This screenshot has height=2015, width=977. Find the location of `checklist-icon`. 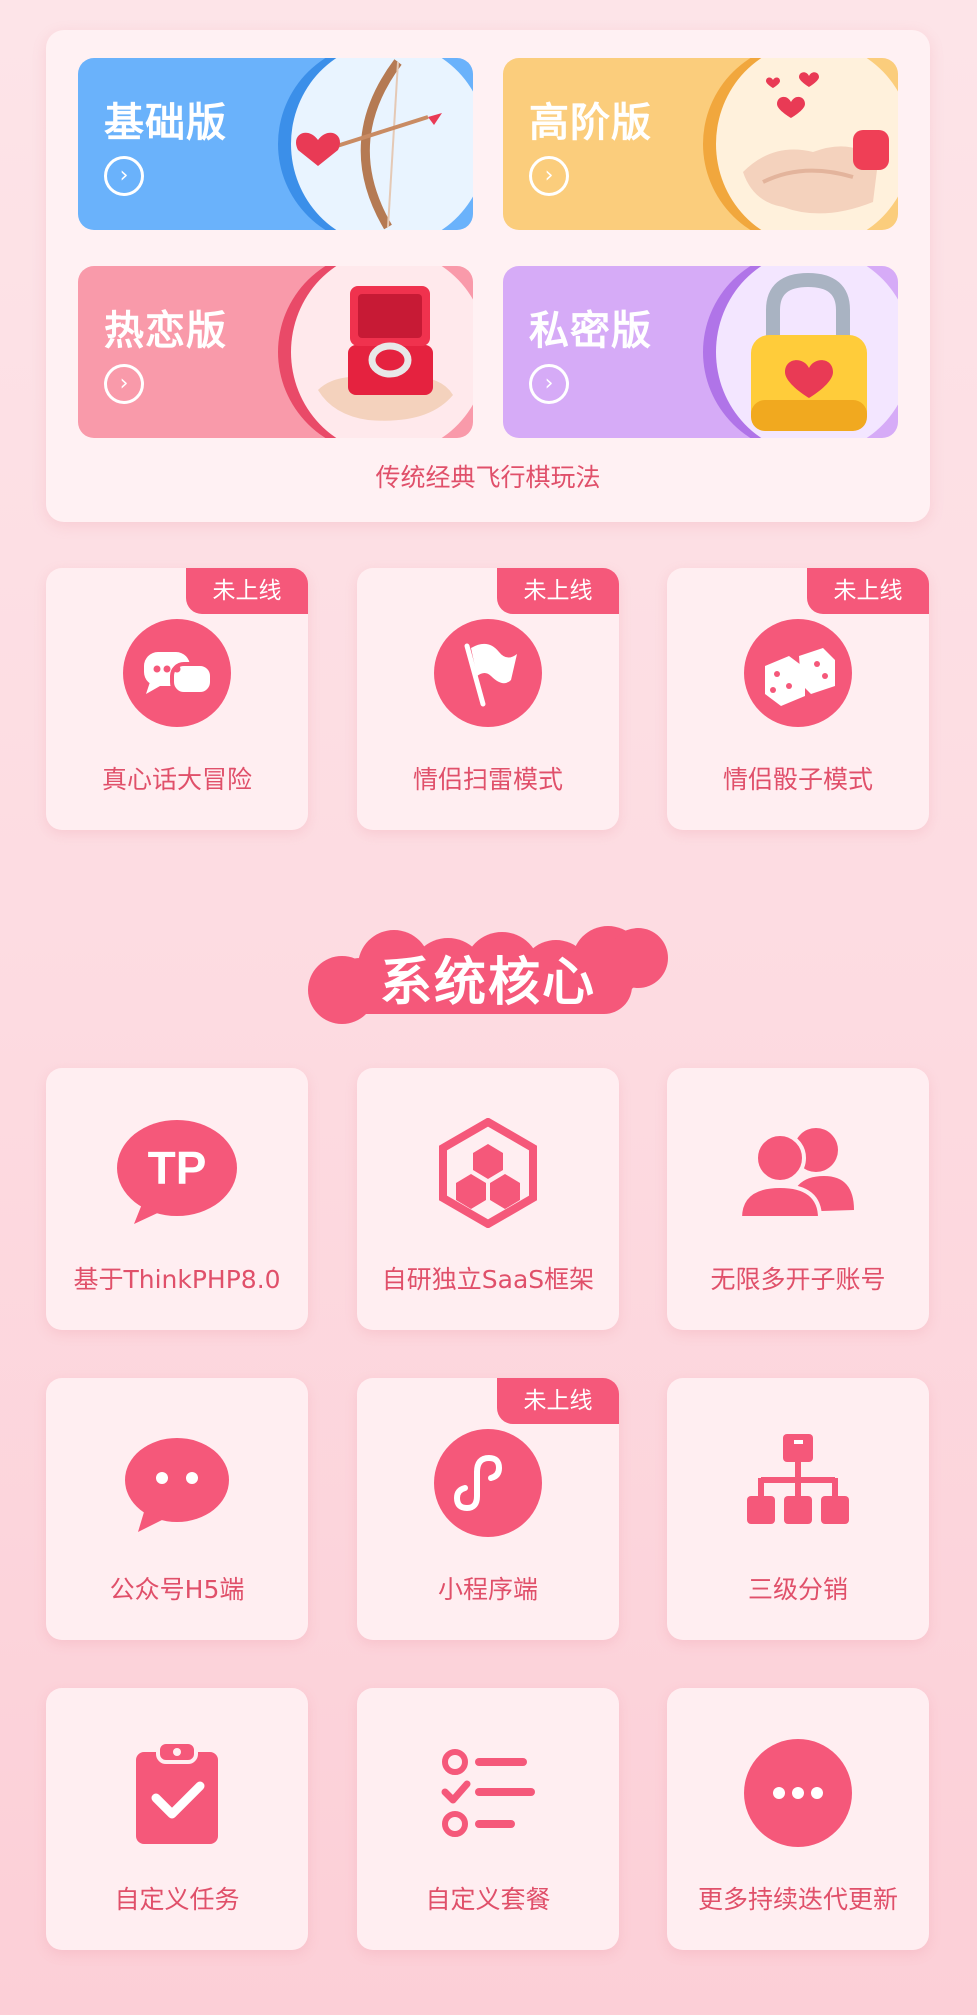

checklist-icon is located at coordinates (488, 1793).